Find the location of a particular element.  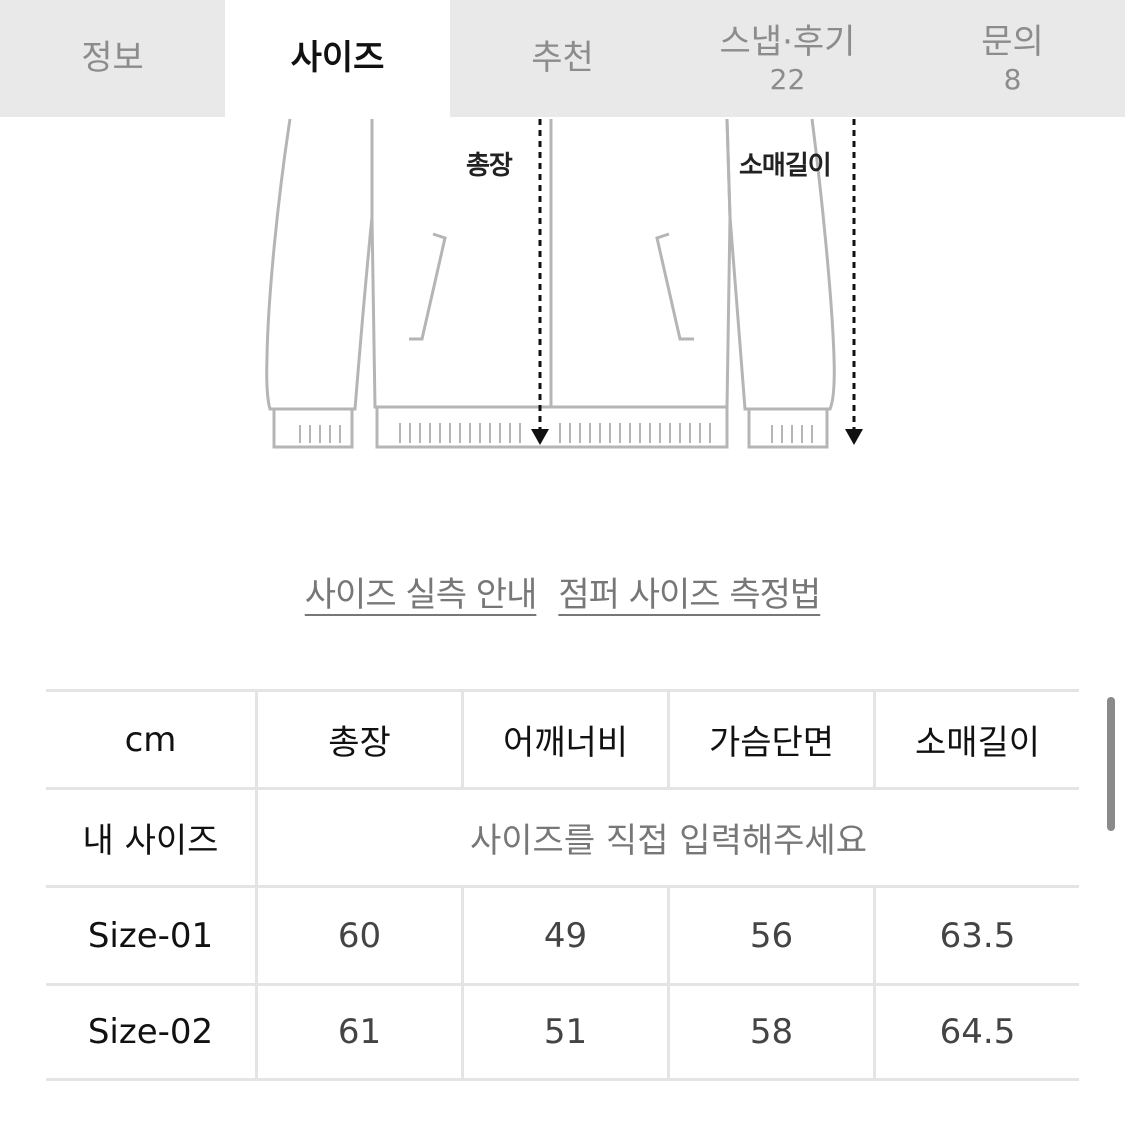

header-chest: 가슴단면 is located at coordinates (770, 739).